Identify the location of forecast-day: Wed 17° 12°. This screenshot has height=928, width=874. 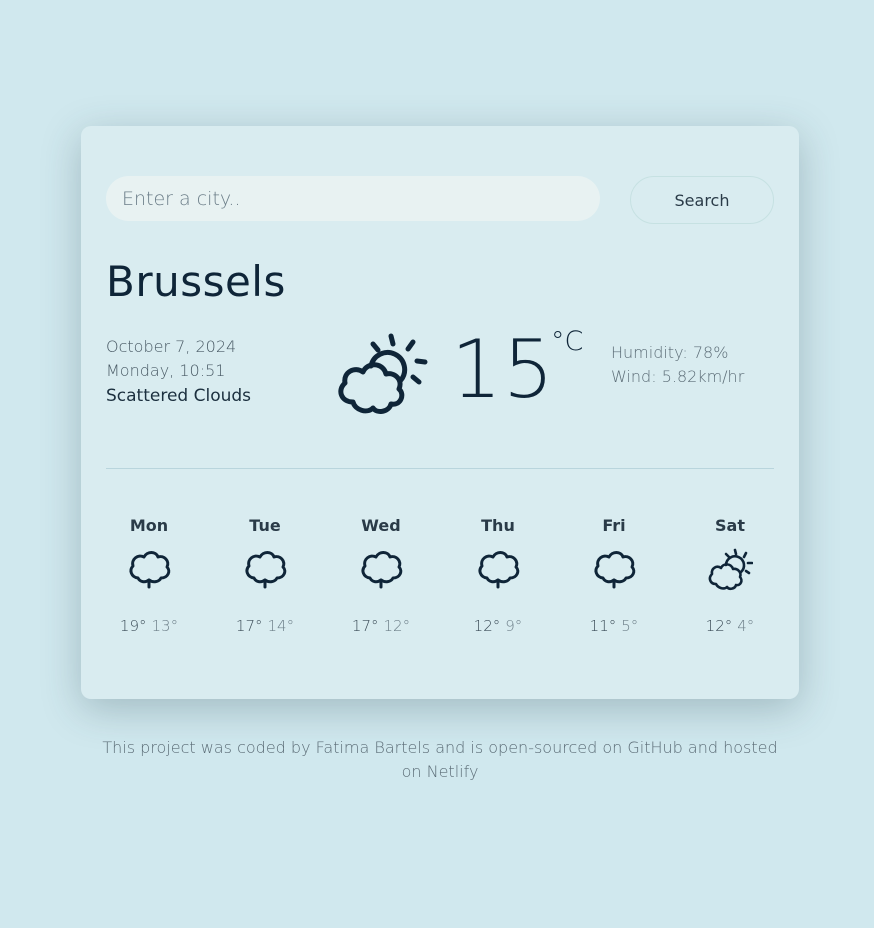
(381, 575).